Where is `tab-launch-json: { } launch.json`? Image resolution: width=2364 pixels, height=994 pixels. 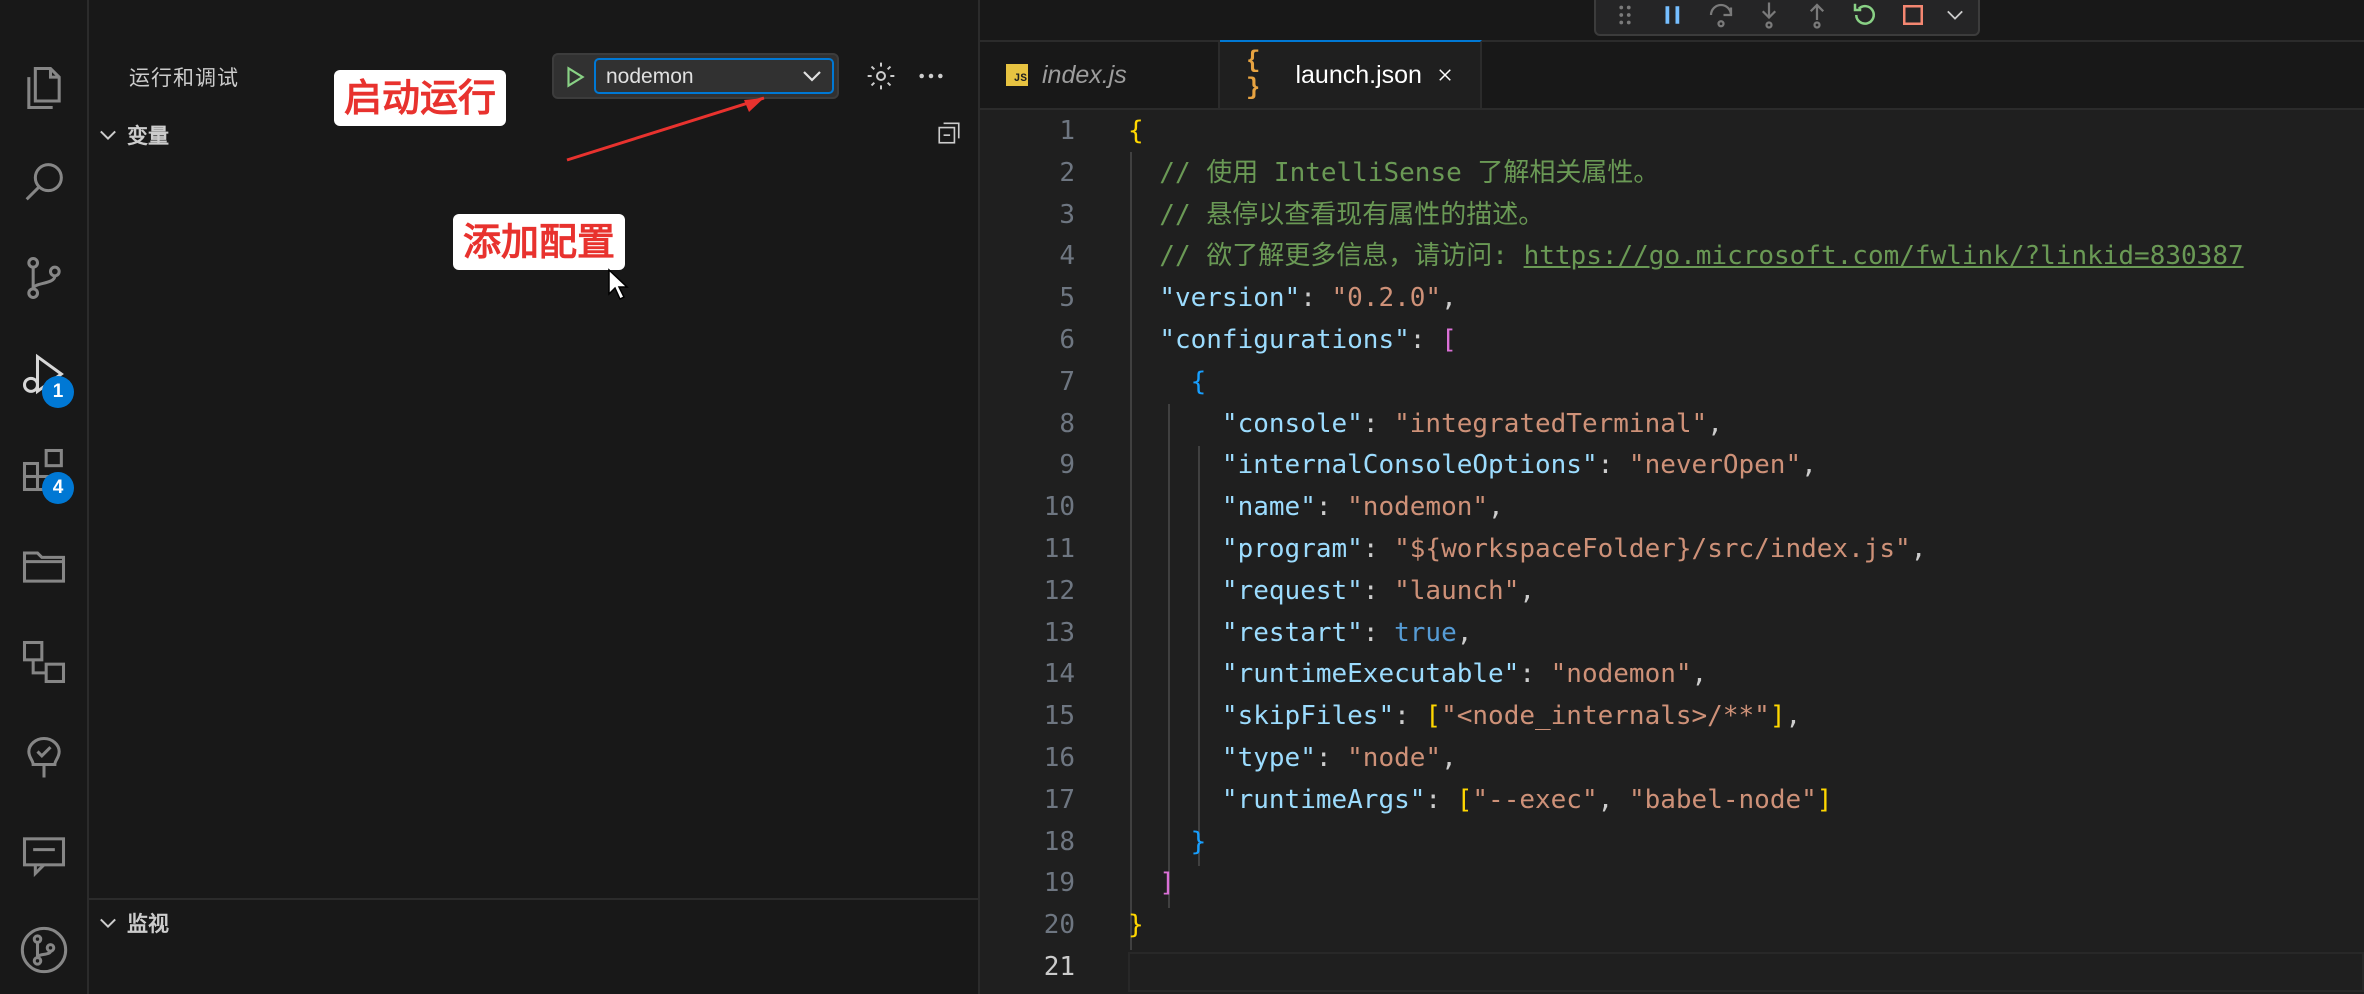 tab-launch-json: { } launch.json is located at coordinates (1351, 74).